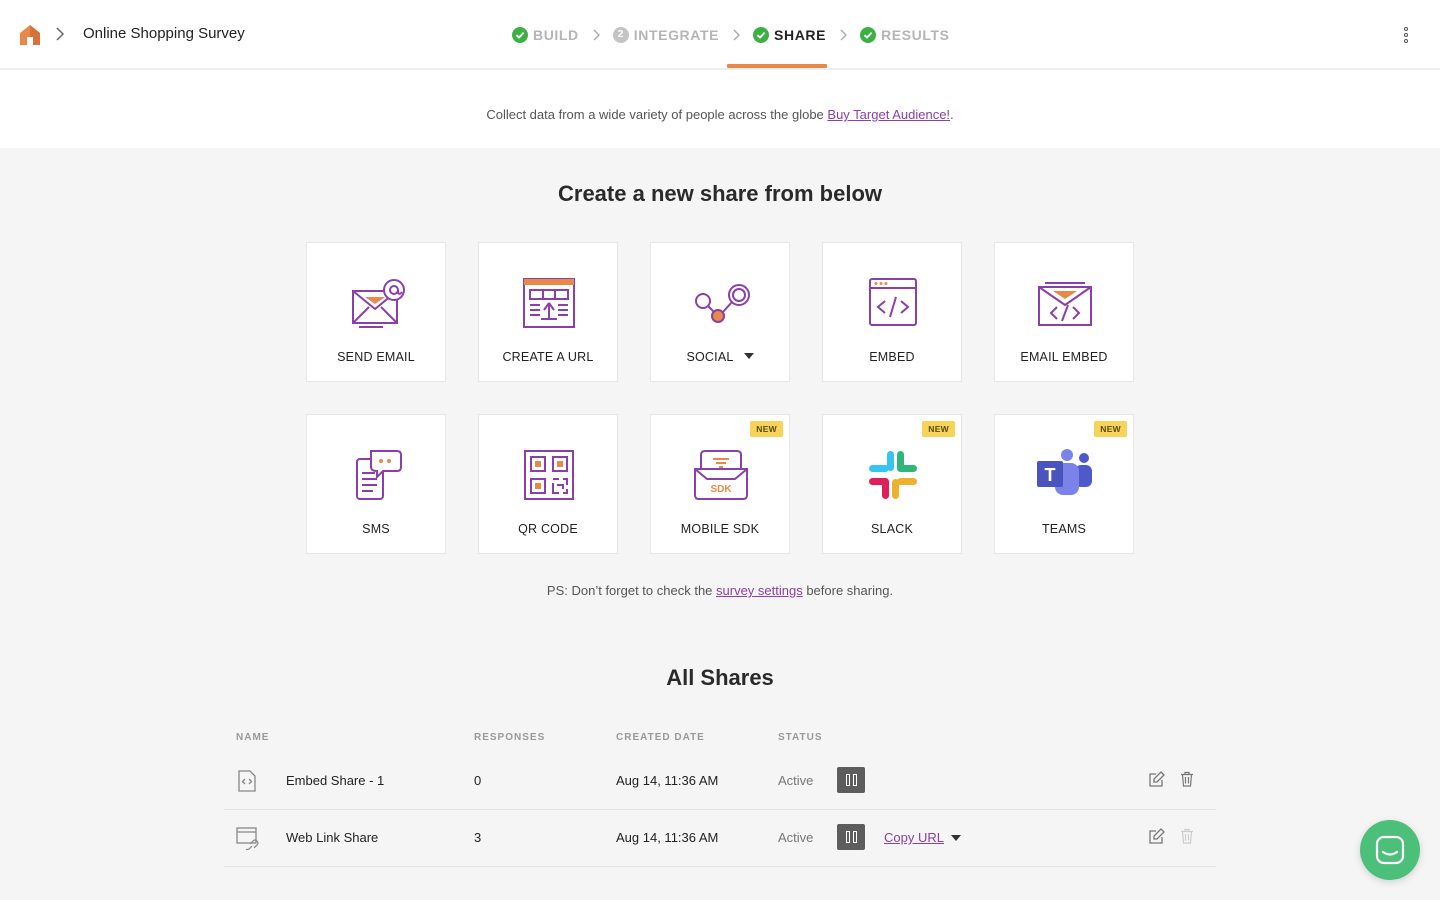 The width and height of the screenshot is (1440, 900). Describe the element at coordinates (710, 357) in the screenshot. I see `social-label: SOCIAL` at that location.